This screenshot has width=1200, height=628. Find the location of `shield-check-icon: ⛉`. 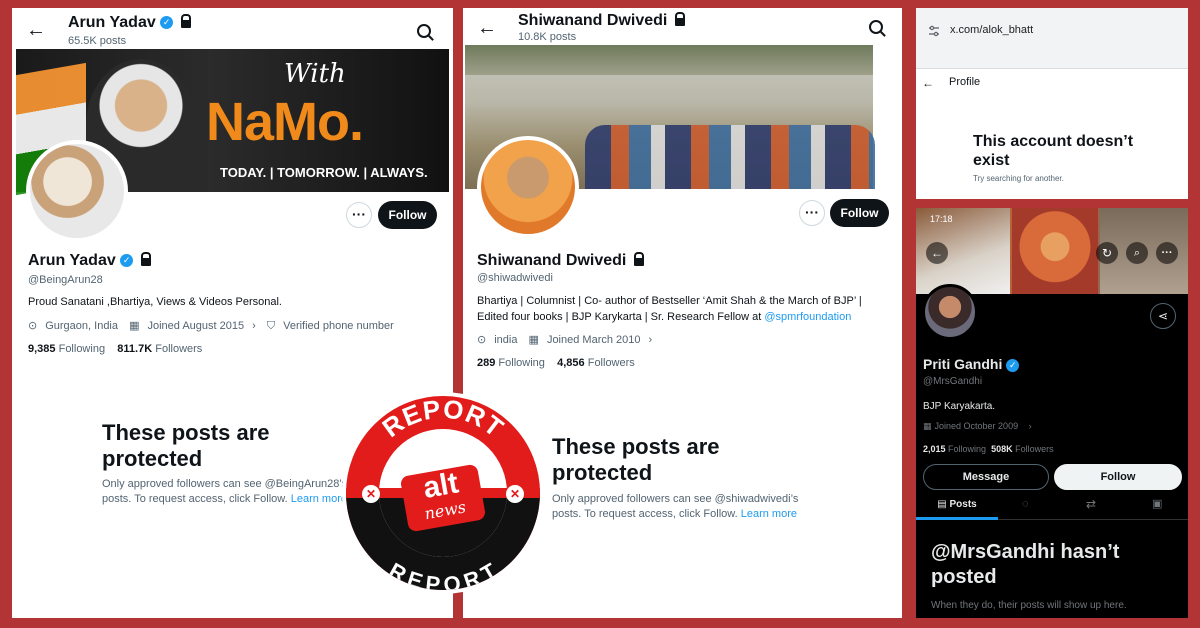

shield-check-icon: ⛉ is located at coordinates (271, 326).